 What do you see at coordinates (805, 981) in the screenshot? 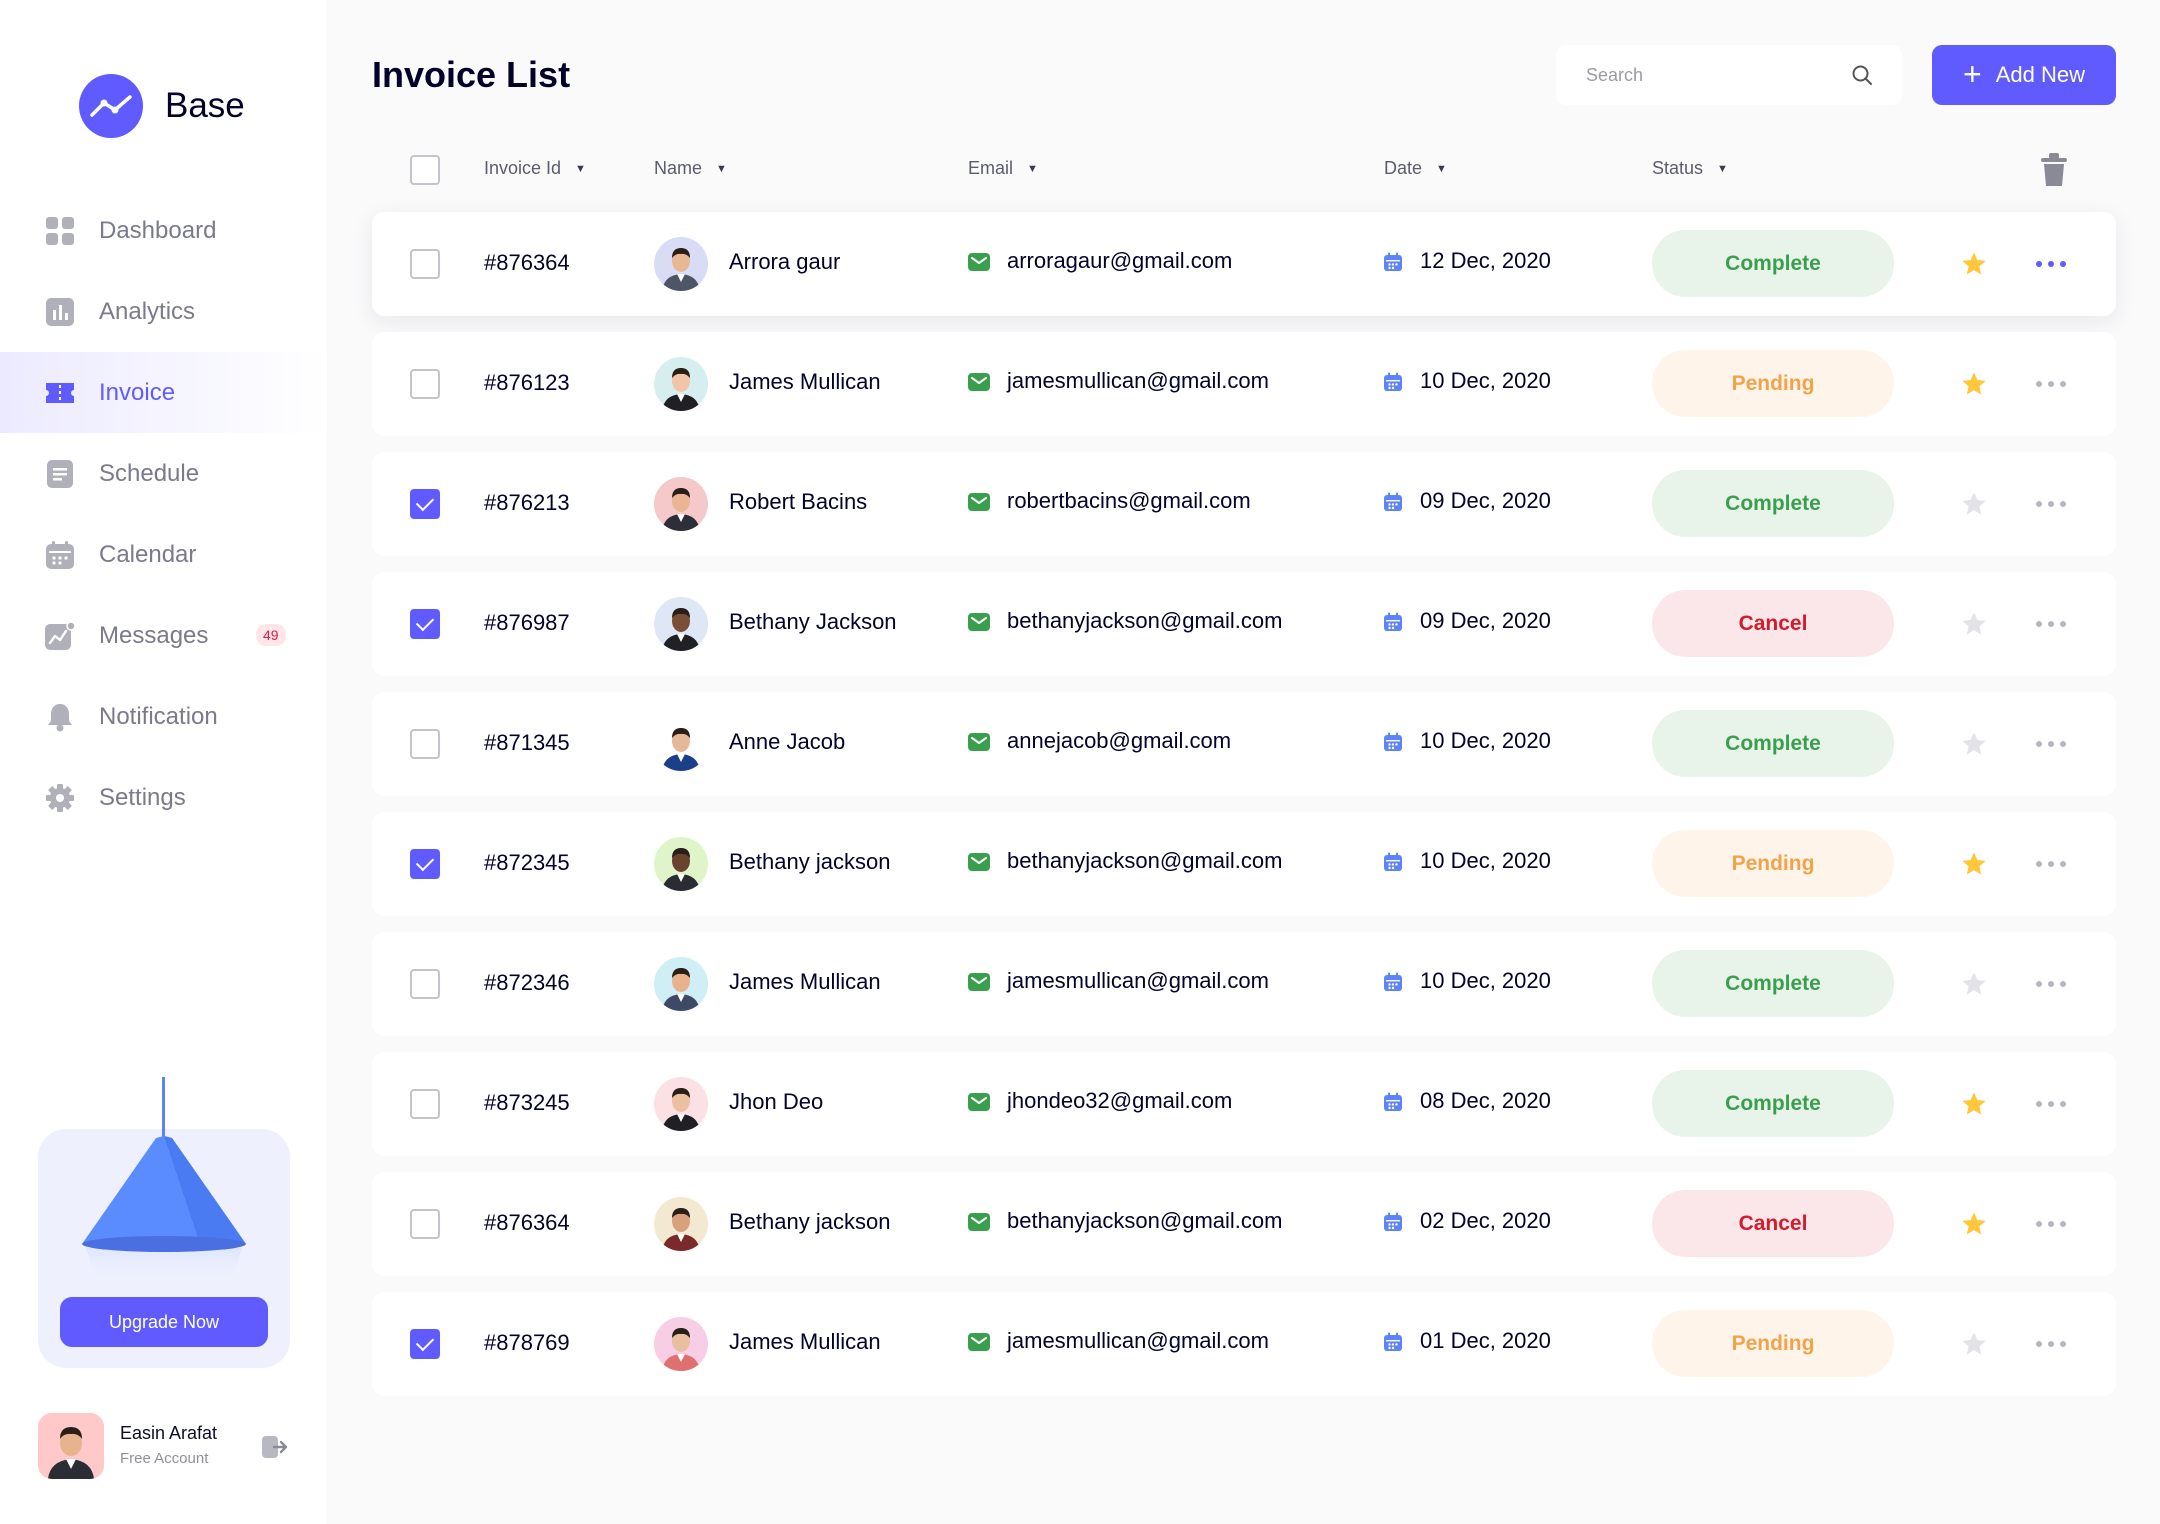
I see `customer-name: James Mullican` at bounding box center [805, 981].